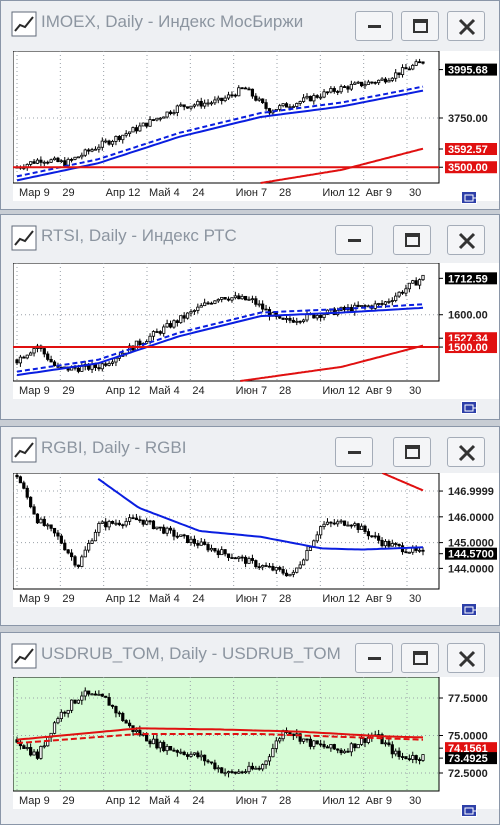  Describe the element at coordinates (250, 658) in the screenshot. I see `title-bar: USDRUB_TOM, Daily - USDRUB_TOM` at that location.